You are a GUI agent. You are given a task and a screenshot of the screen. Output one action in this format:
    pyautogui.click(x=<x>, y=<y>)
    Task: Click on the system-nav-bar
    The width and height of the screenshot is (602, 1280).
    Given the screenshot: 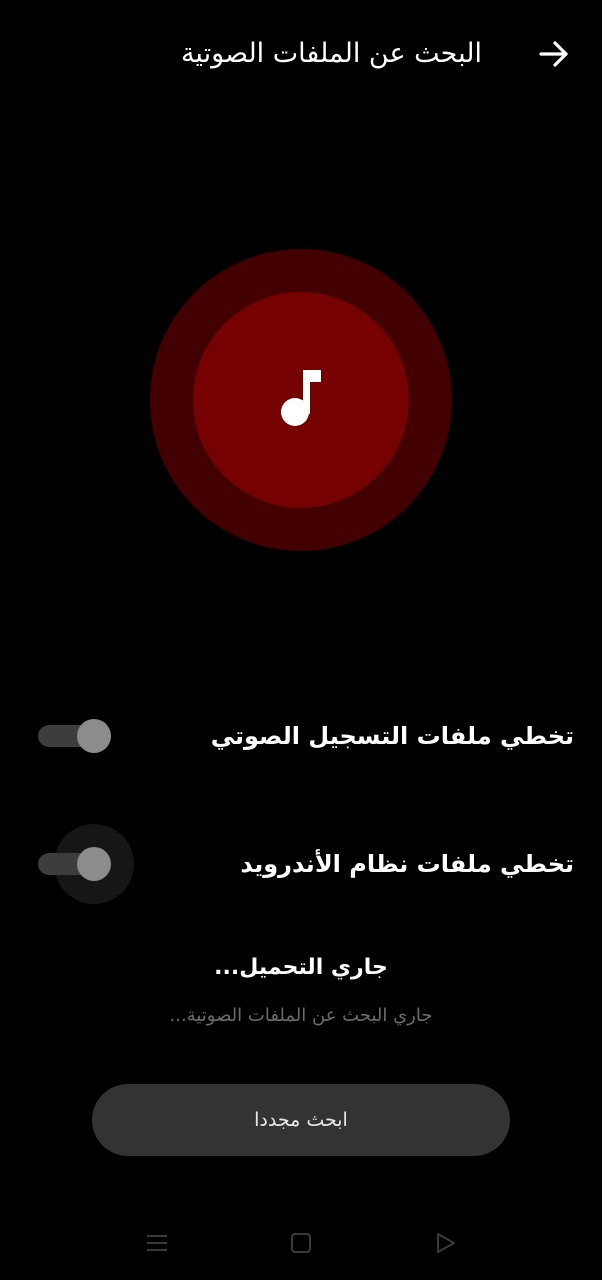 What is the action you would take?
    pyautogui.click(x=301, y=1243)
    